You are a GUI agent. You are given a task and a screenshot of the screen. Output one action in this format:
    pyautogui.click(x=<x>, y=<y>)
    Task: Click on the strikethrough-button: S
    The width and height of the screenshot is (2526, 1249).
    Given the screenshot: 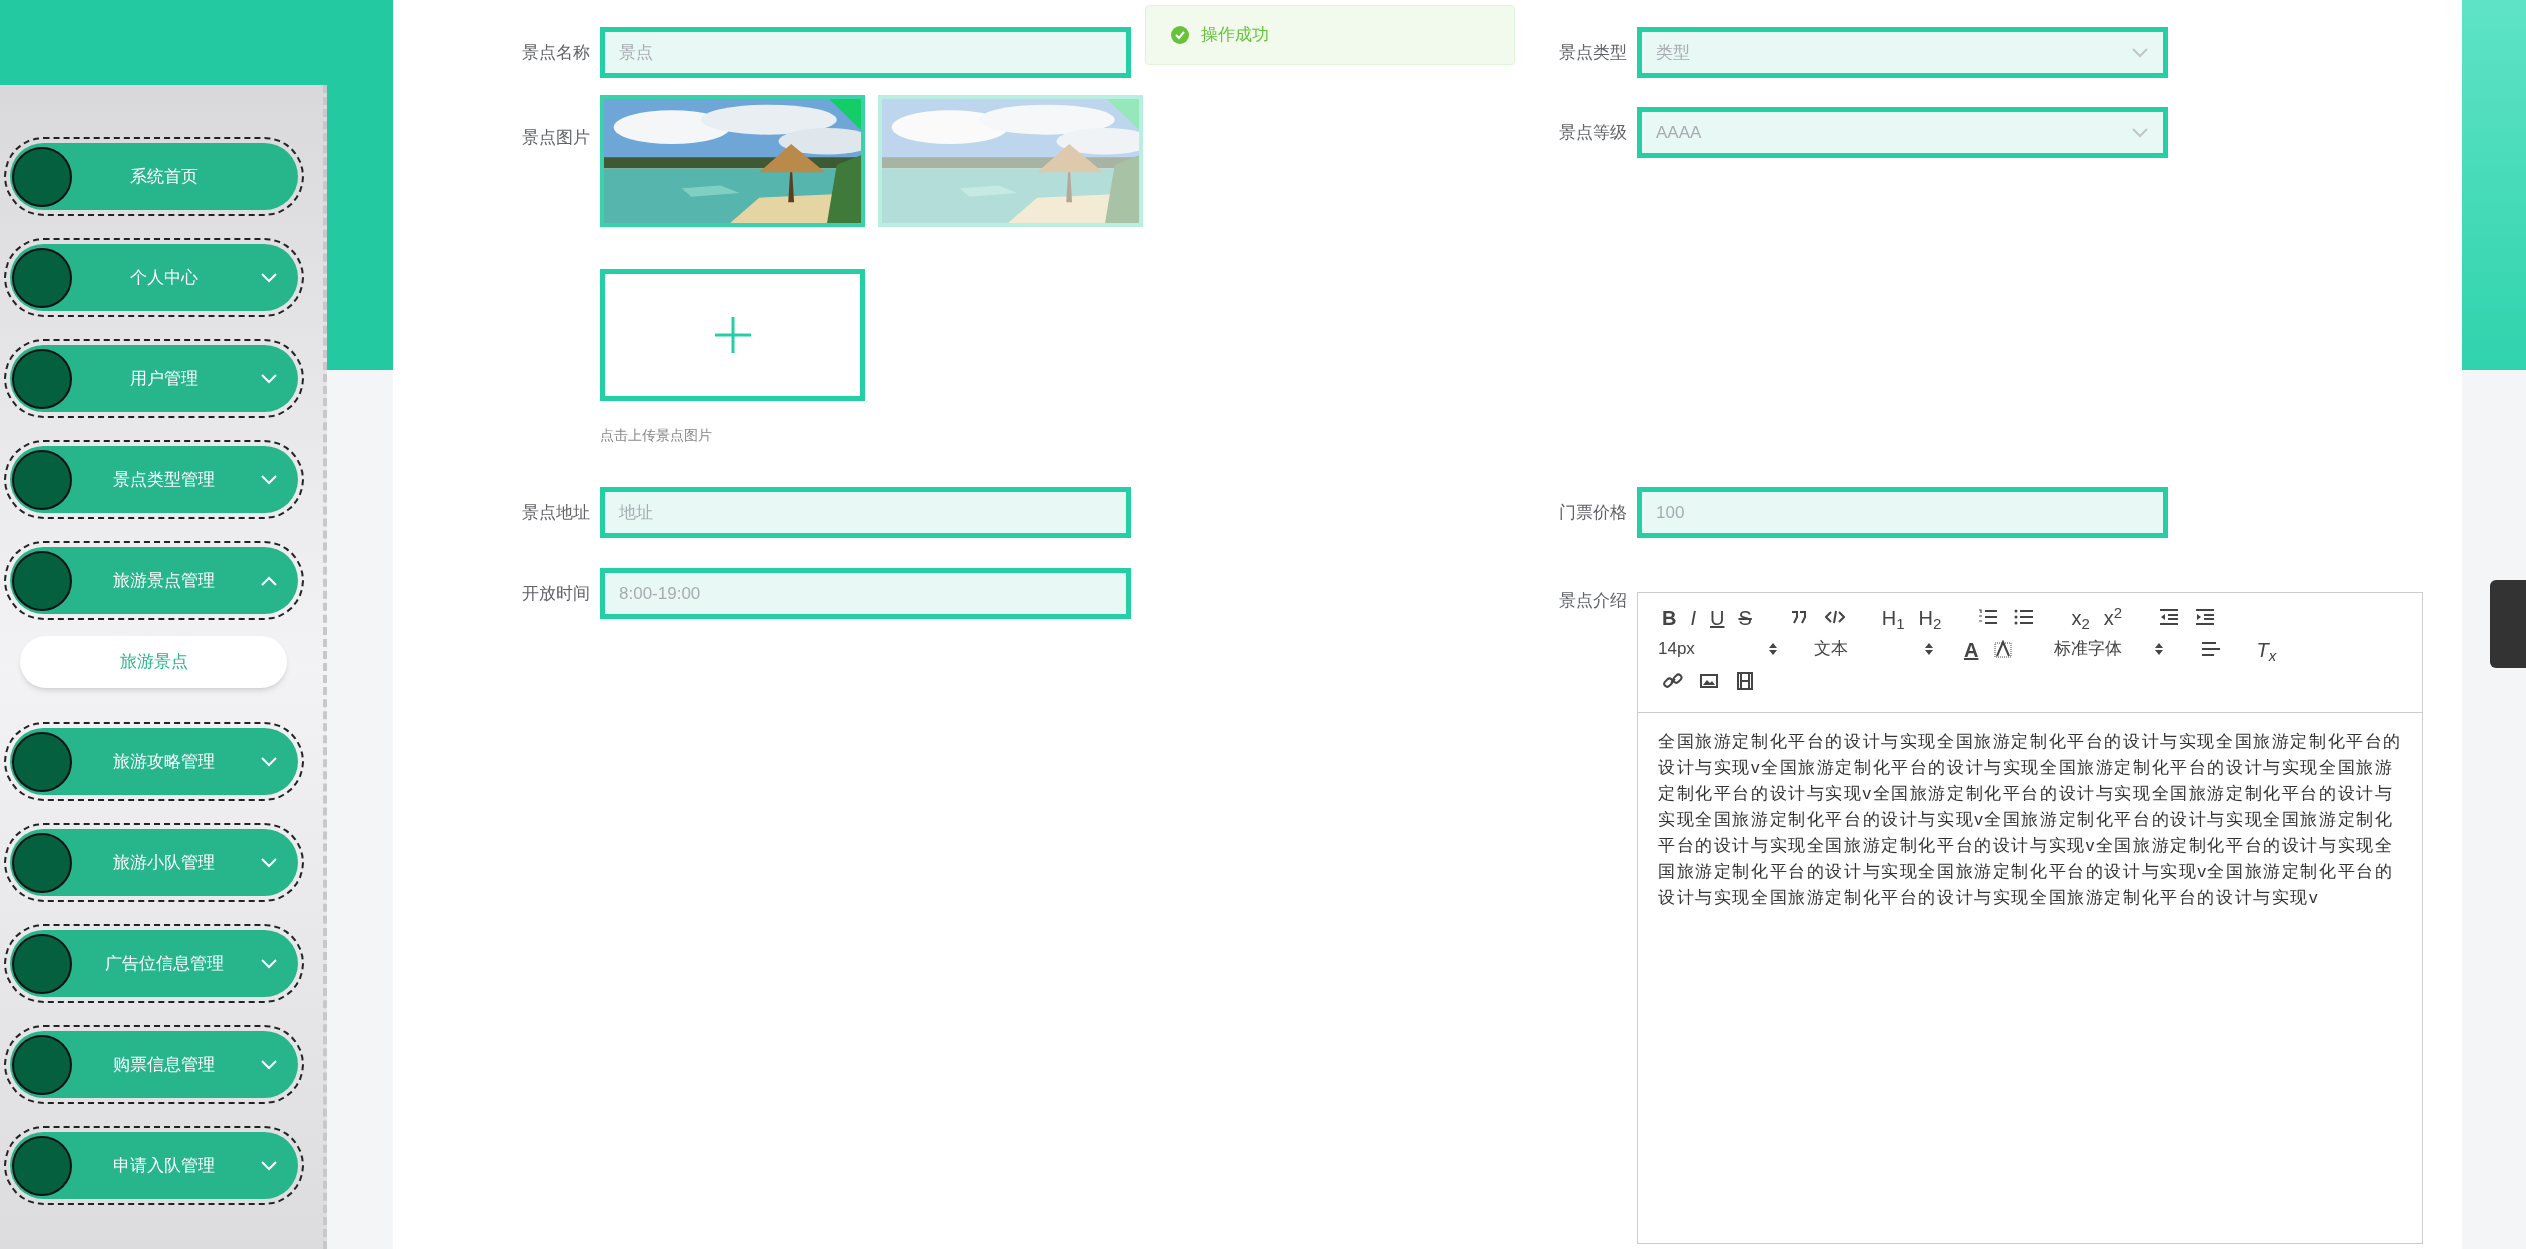 What is the action you would take?
    pyautogui.click(x=1745, y=617)
    